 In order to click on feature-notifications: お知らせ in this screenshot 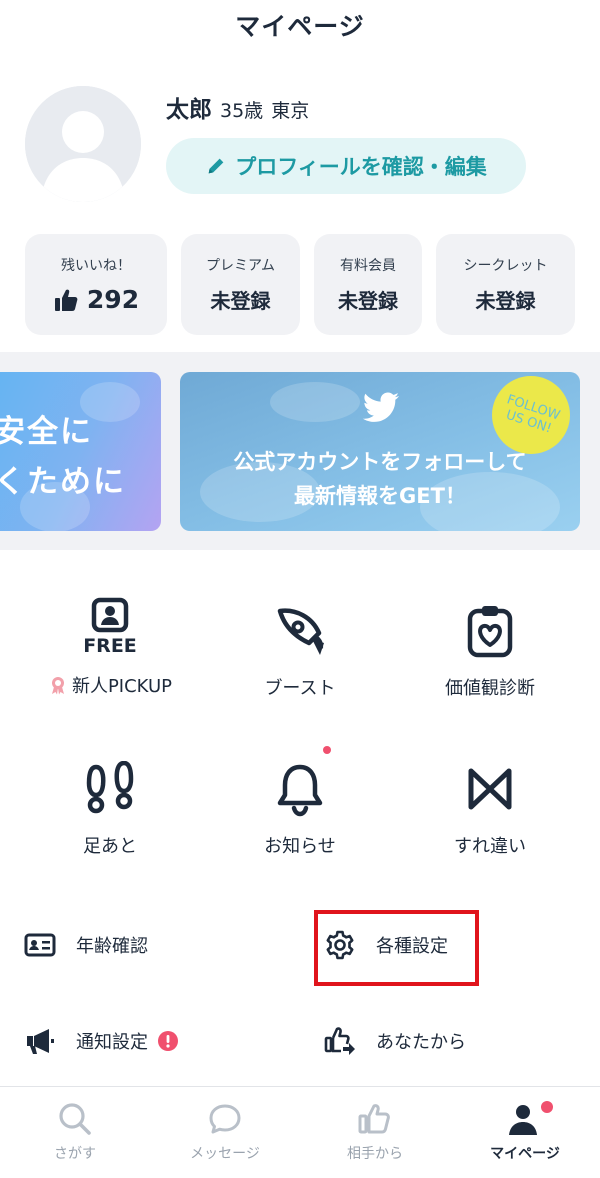, I will do `click(300, 802)`.